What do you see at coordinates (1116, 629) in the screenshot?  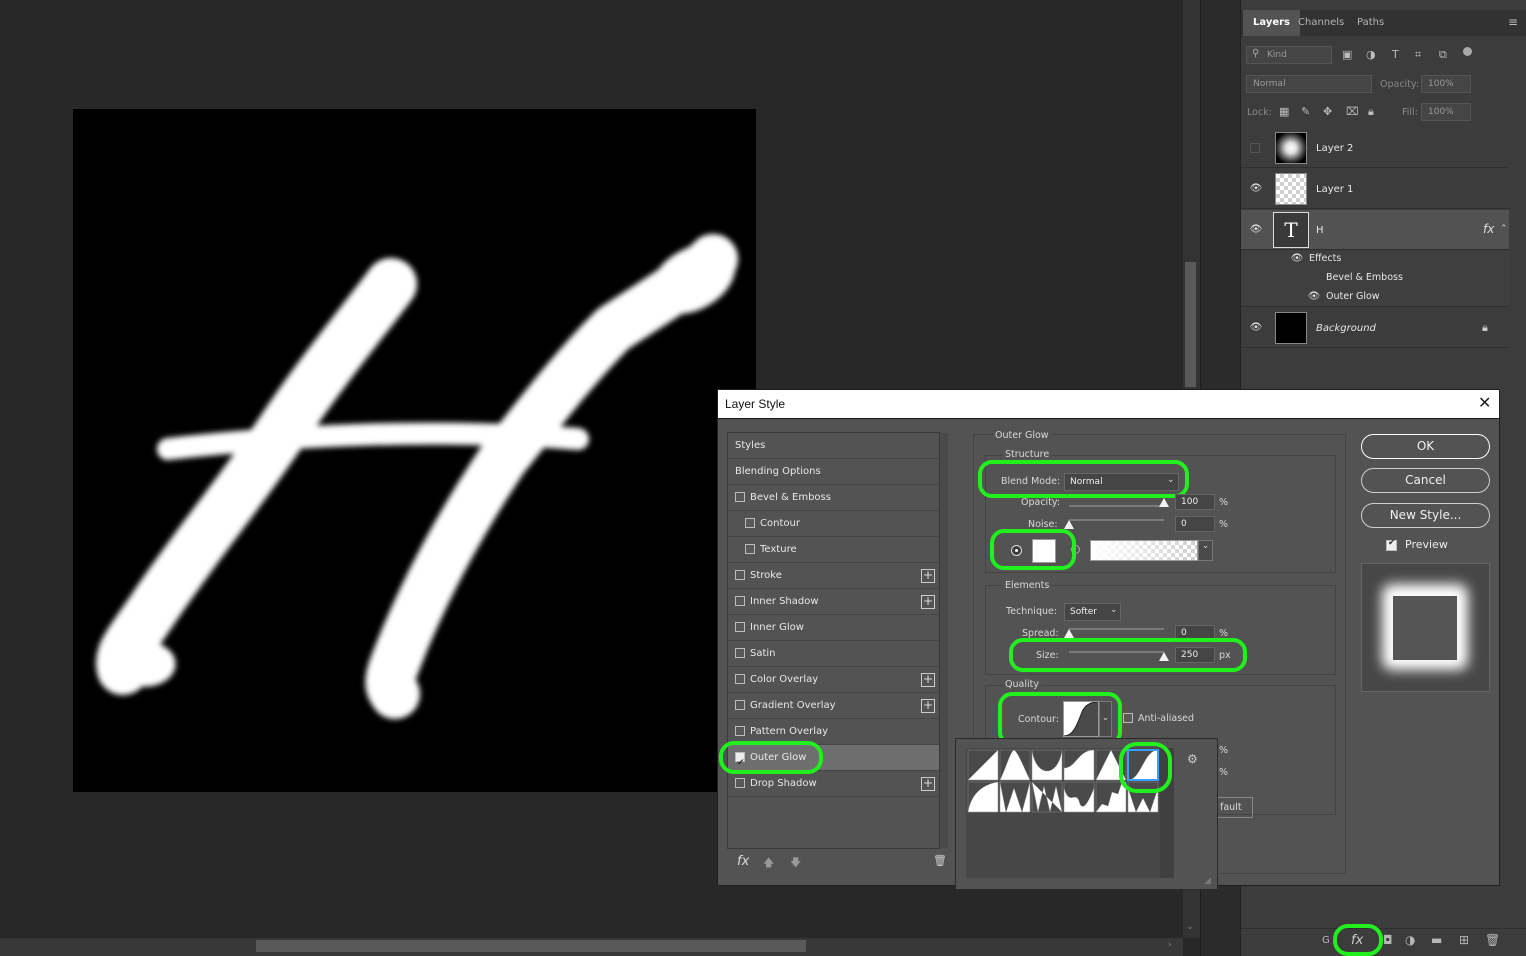 I see `spread-slider-track` at bounding box center [1116, 629].